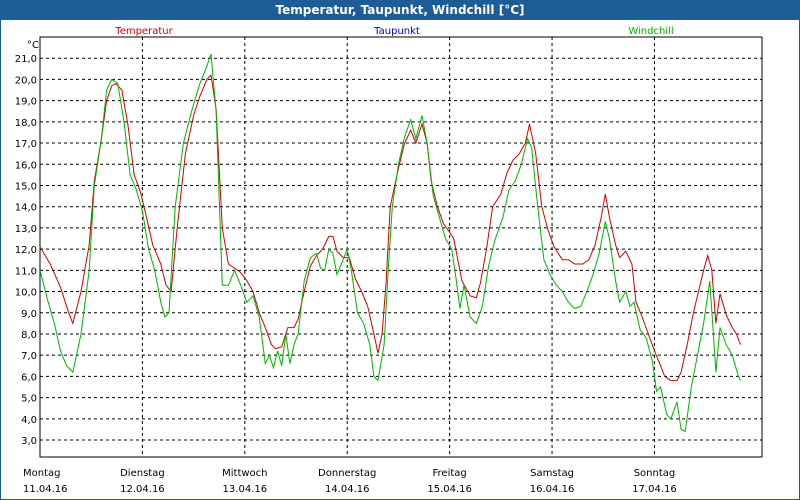  Describe the element at coordinates (396, 31) in the screenshot. I see `legend-taupunkt: Taupunkt` at that location.